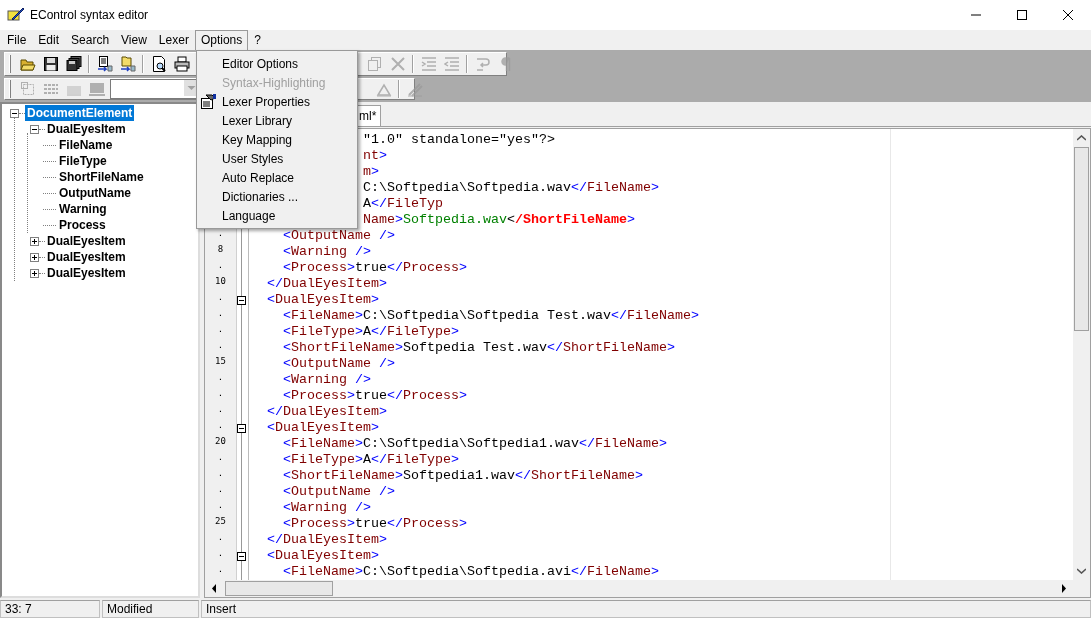 This screenshot has width=1091, height=618. I want to click on menu-item: Lexer, so click(173, 40).